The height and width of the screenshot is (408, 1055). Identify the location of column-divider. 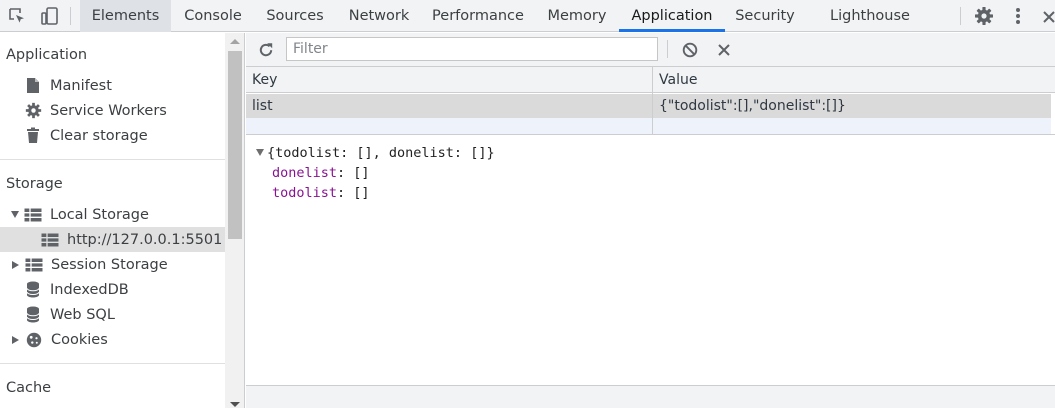
(652, 100).